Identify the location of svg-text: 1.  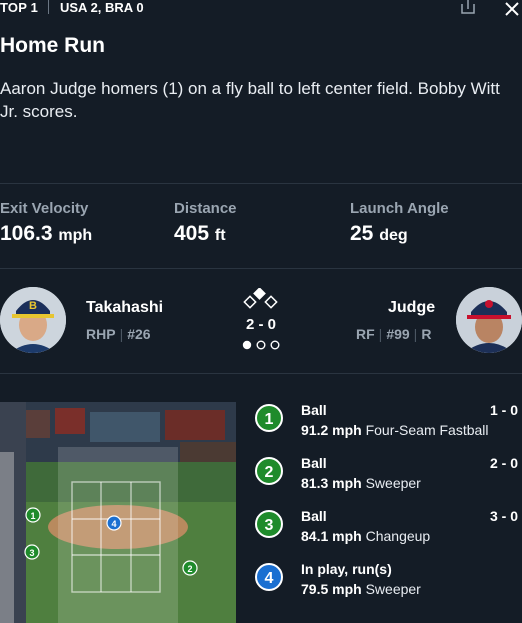
(32, 516).